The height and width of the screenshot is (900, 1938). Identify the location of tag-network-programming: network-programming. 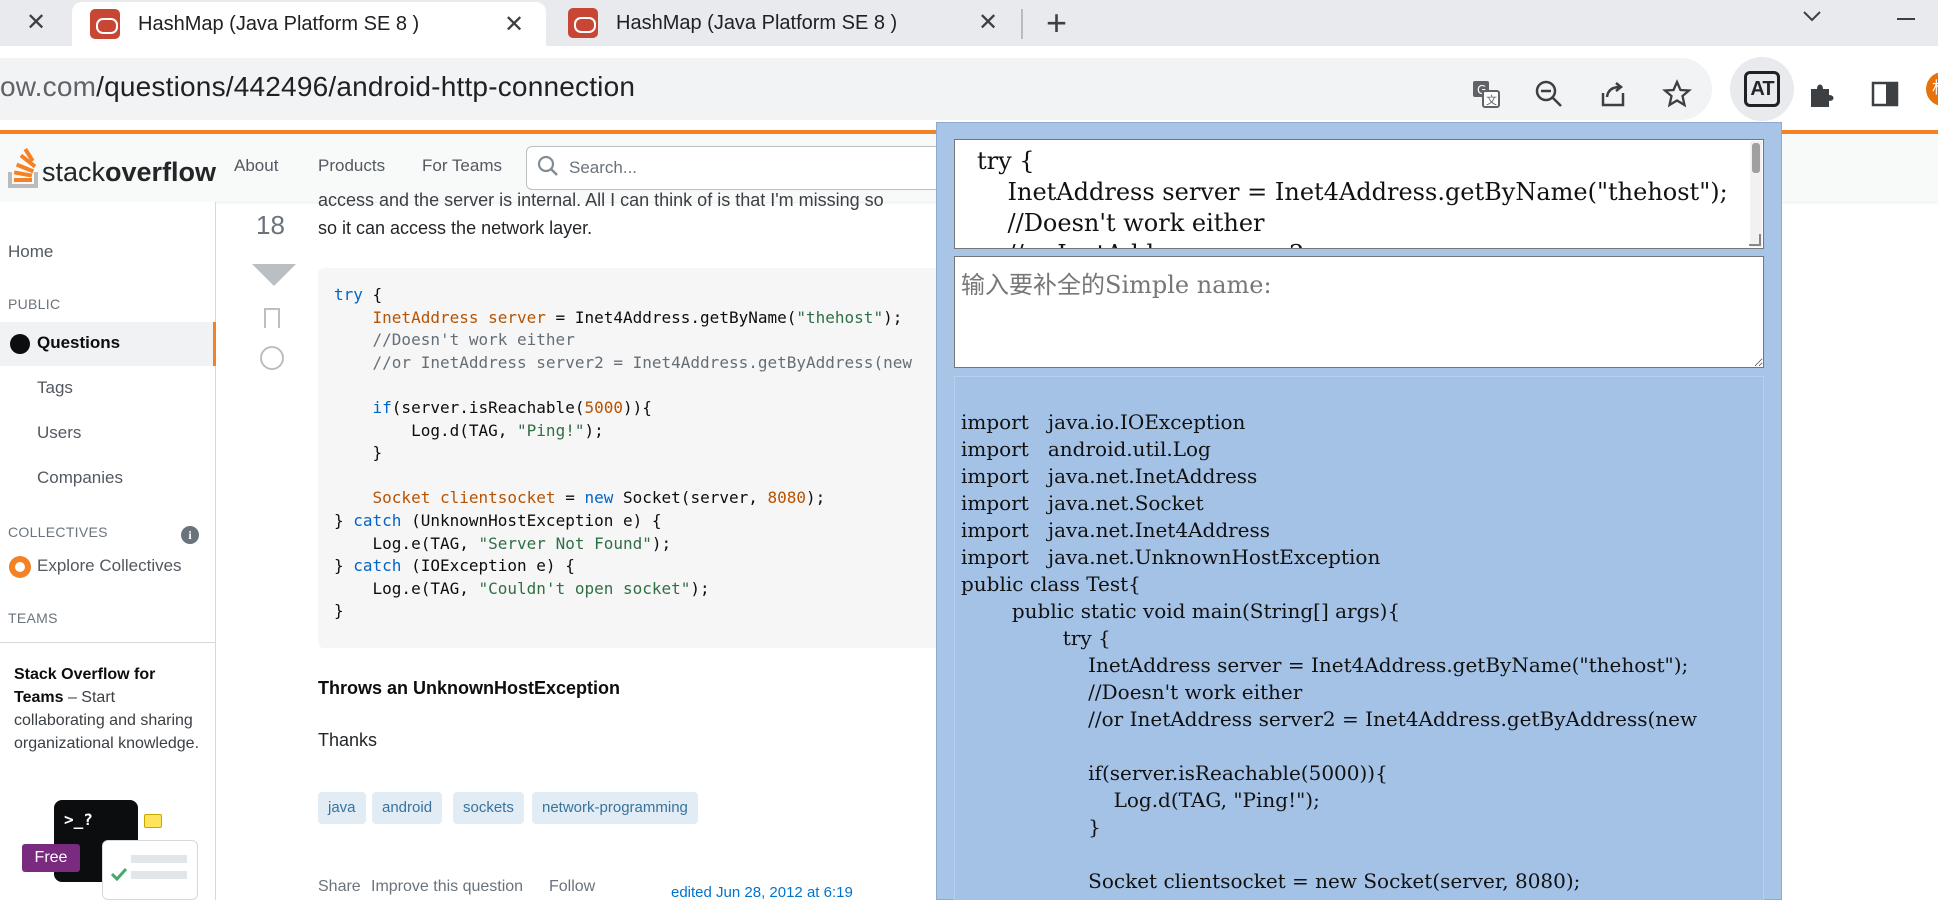
(615, 808).